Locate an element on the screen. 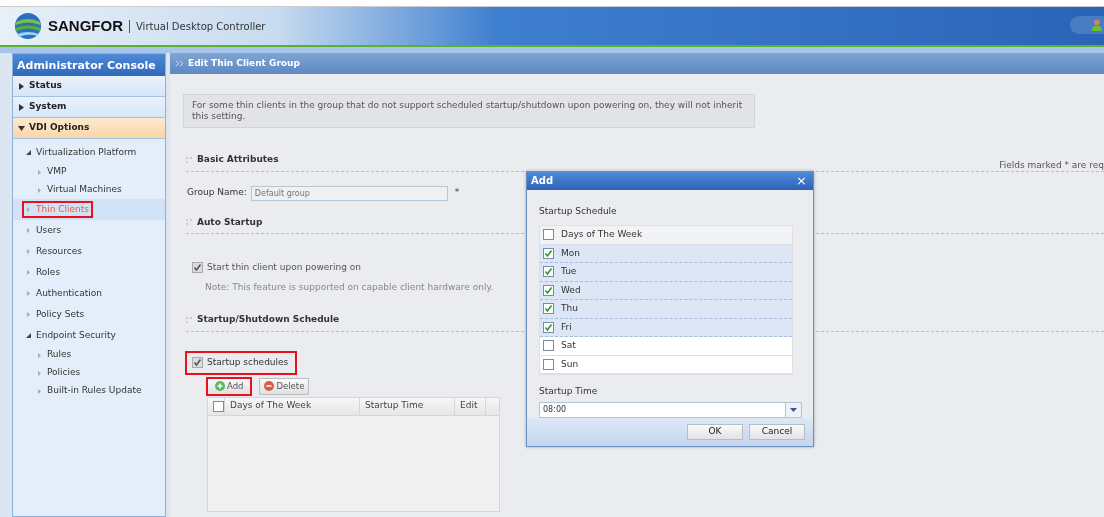  sidebar-item: Built-in Rules Update is located at coordinates (89, 391).